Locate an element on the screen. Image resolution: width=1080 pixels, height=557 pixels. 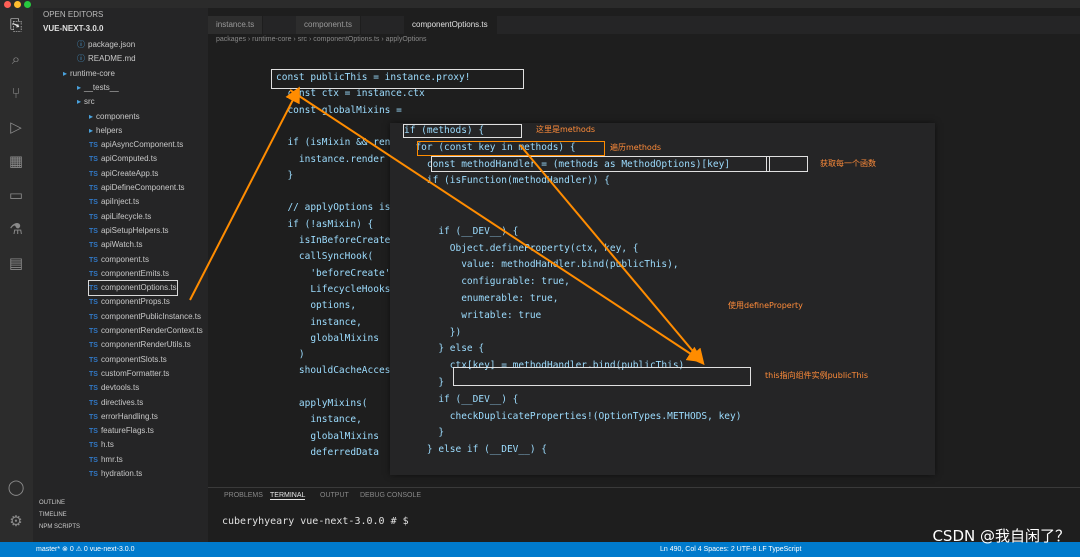
arrow-loop-to-bind is located at coordinates (612, 255).